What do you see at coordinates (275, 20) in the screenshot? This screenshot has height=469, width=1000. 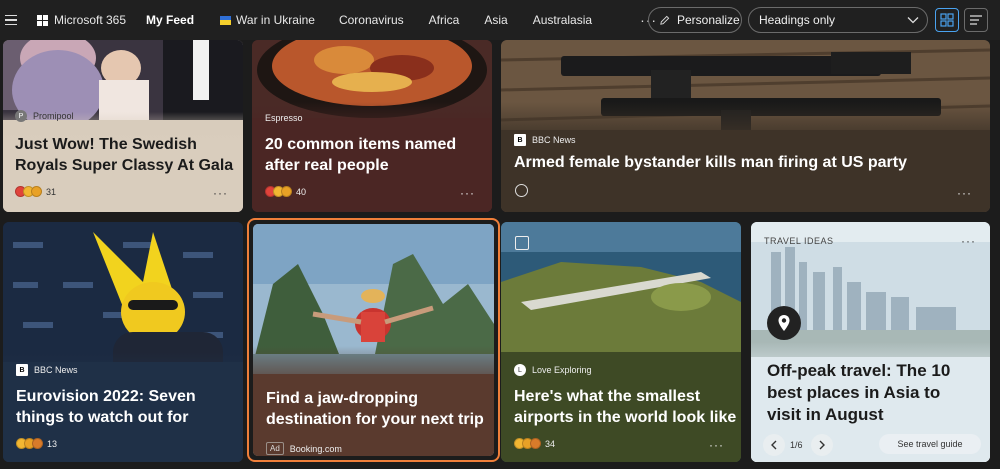 I see `nav-label: War in Ukraine` at bounding box center [275, 20].